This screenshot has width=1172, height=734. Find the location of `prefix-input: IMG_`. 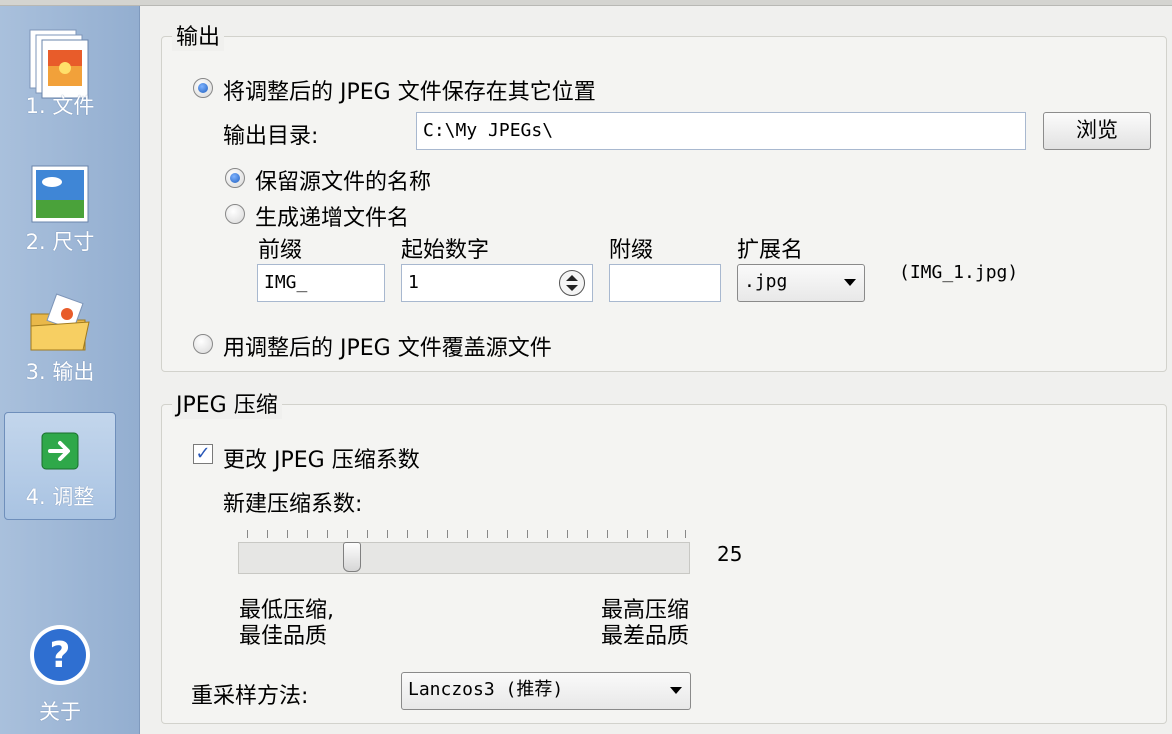

prefix-input: IMG_ is located at coordinates (321, 283).